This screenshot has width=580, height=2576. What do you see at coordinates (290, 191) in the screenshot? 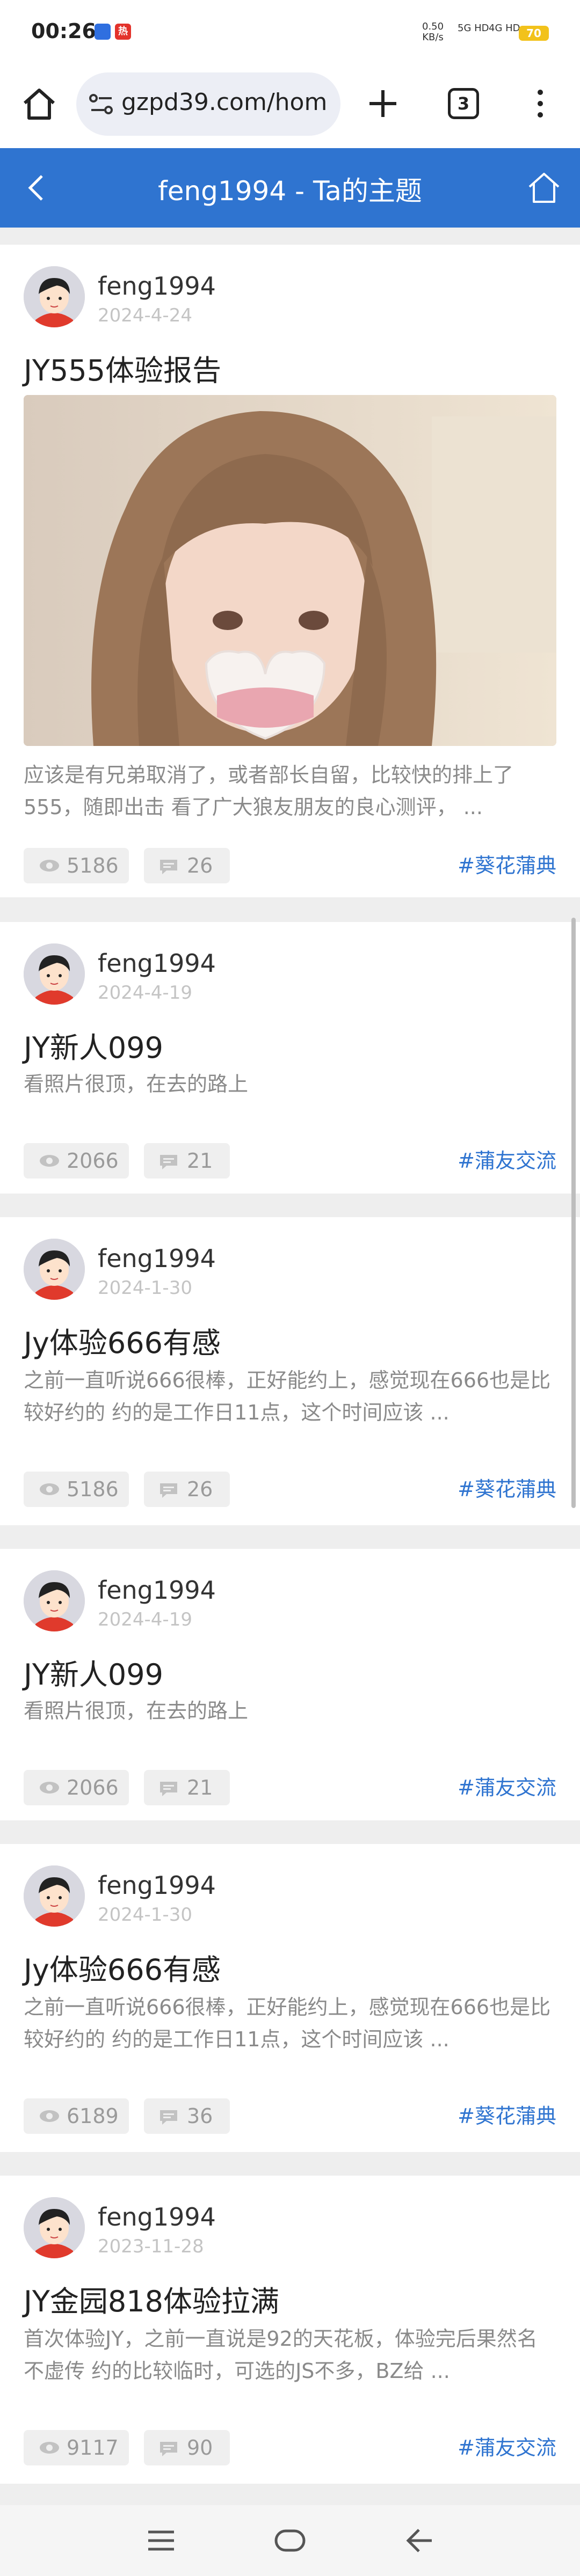
I see `page-title: feng1994 - Ta的主题` at bounding box center [290, 191].